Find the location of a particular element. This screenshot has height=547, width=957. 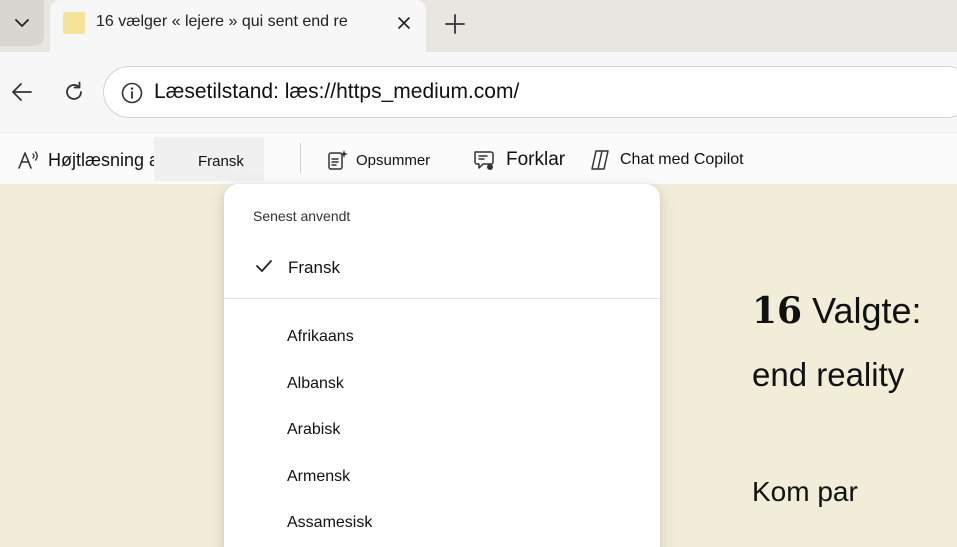

read-aloud-icon is located at coordinates (28, 160).